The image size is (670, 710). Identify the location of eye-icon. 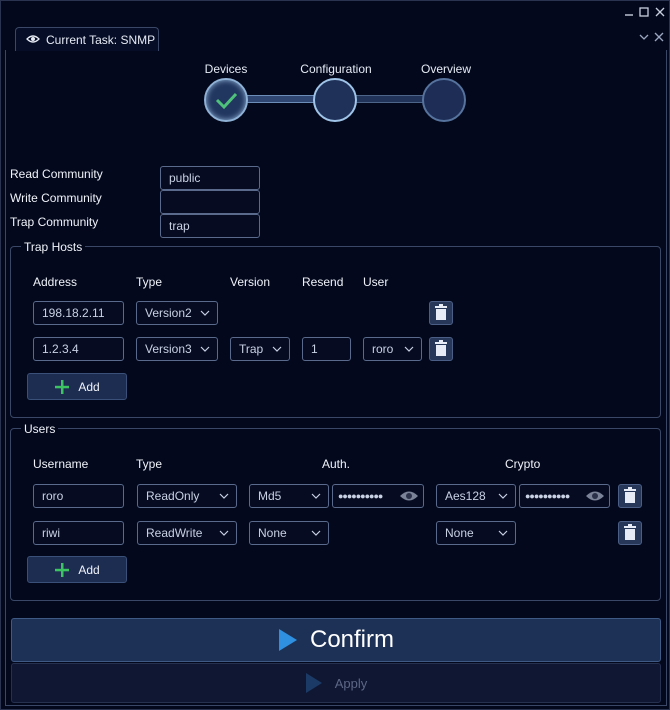
(33, 40).